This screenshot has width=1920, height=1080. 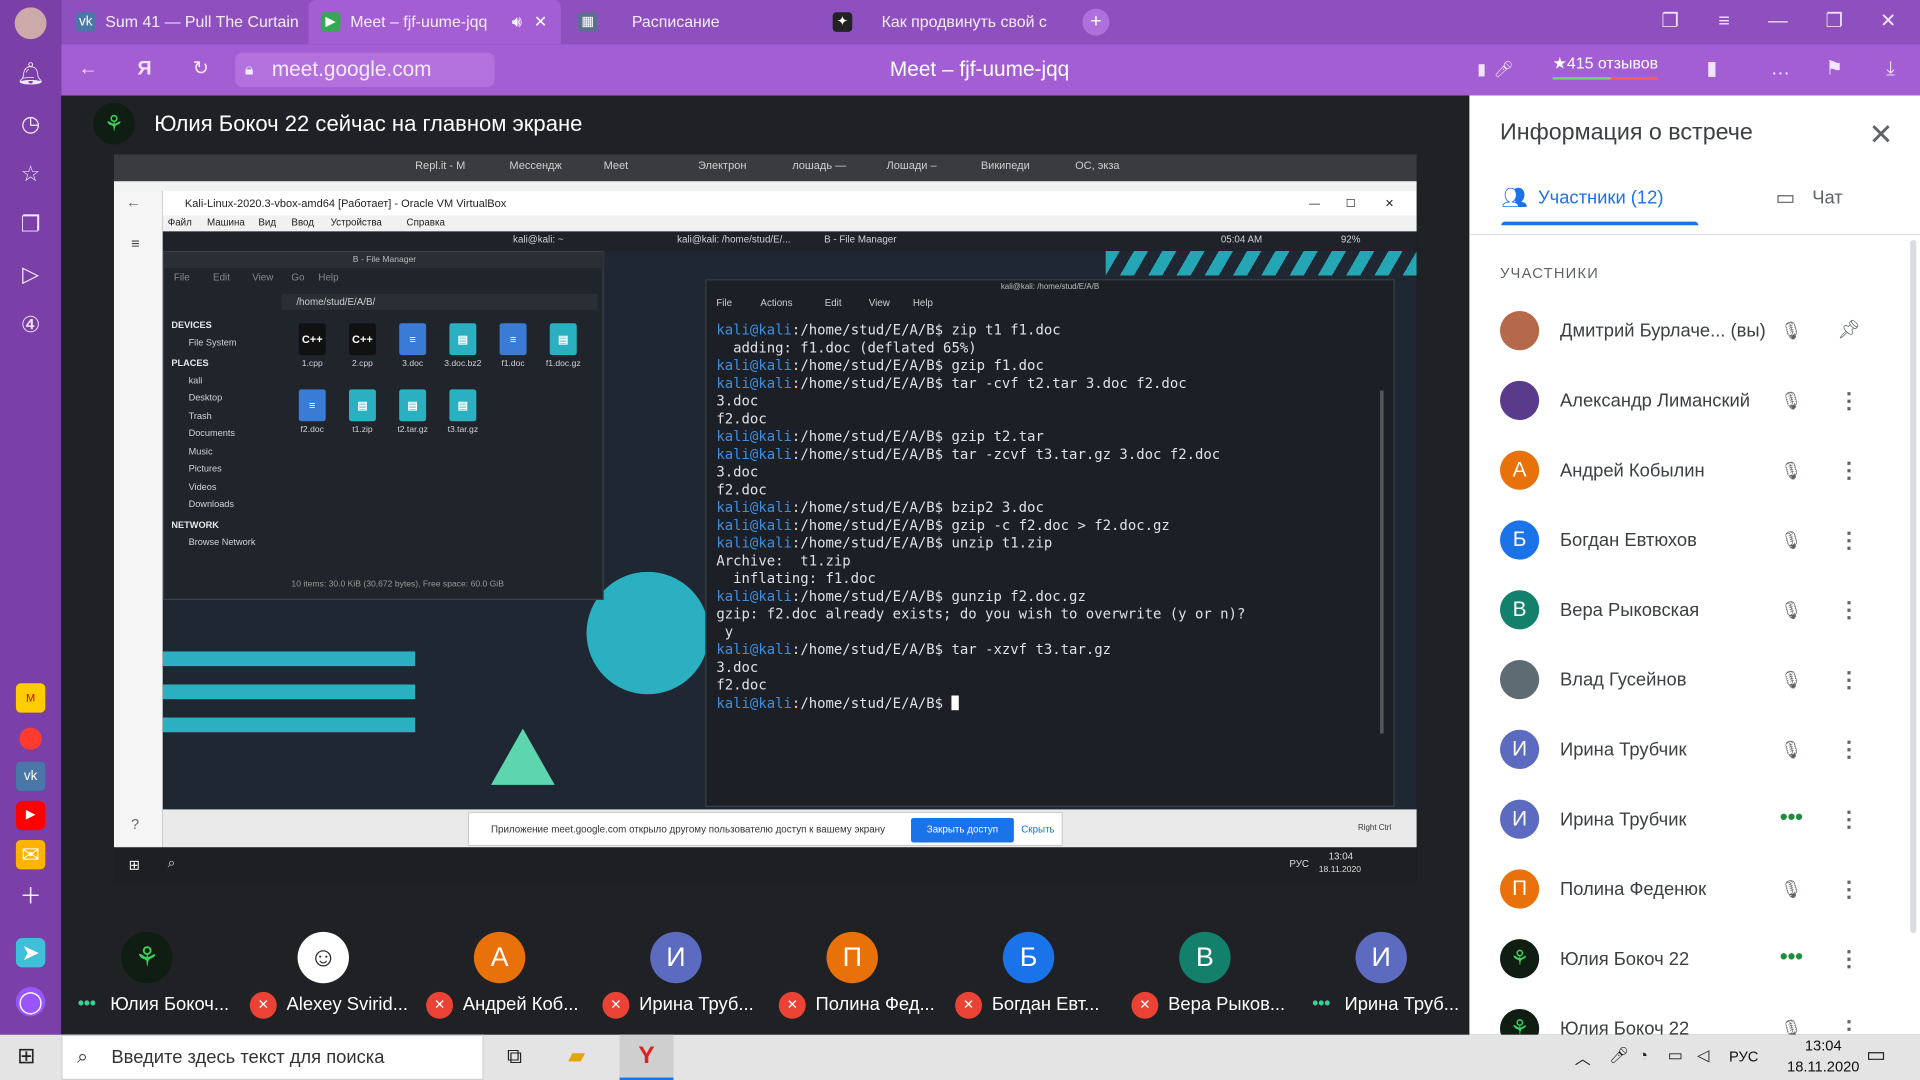 What do you see at coordinates (30, 776) in the screenshot?
I see `vk-icon: vk` at bounding box center [30, 776].